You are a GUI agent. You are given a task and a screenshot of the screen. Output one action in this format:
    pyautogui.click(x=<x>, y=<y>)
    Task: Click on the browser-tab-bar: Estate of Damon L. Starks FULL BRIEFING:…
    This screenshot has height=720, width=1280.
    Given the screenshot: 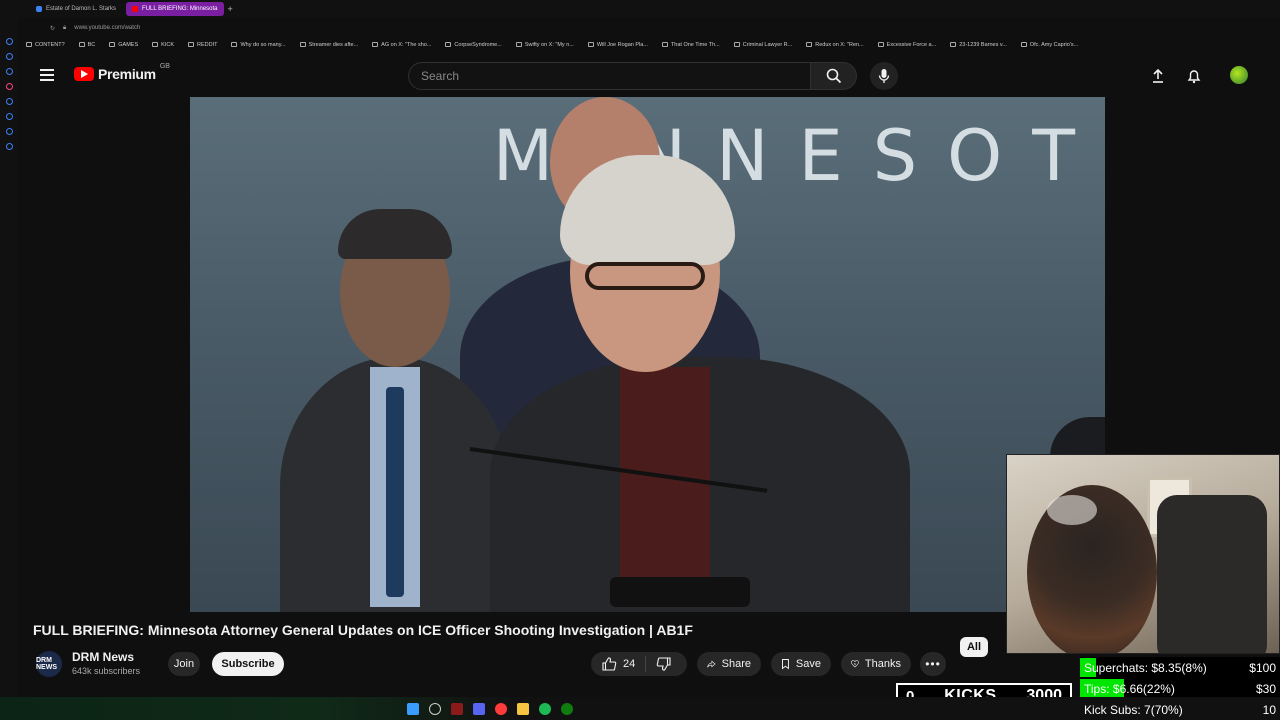 What is the action you would take?
    pyautogui.click(x=640, y=9)
    